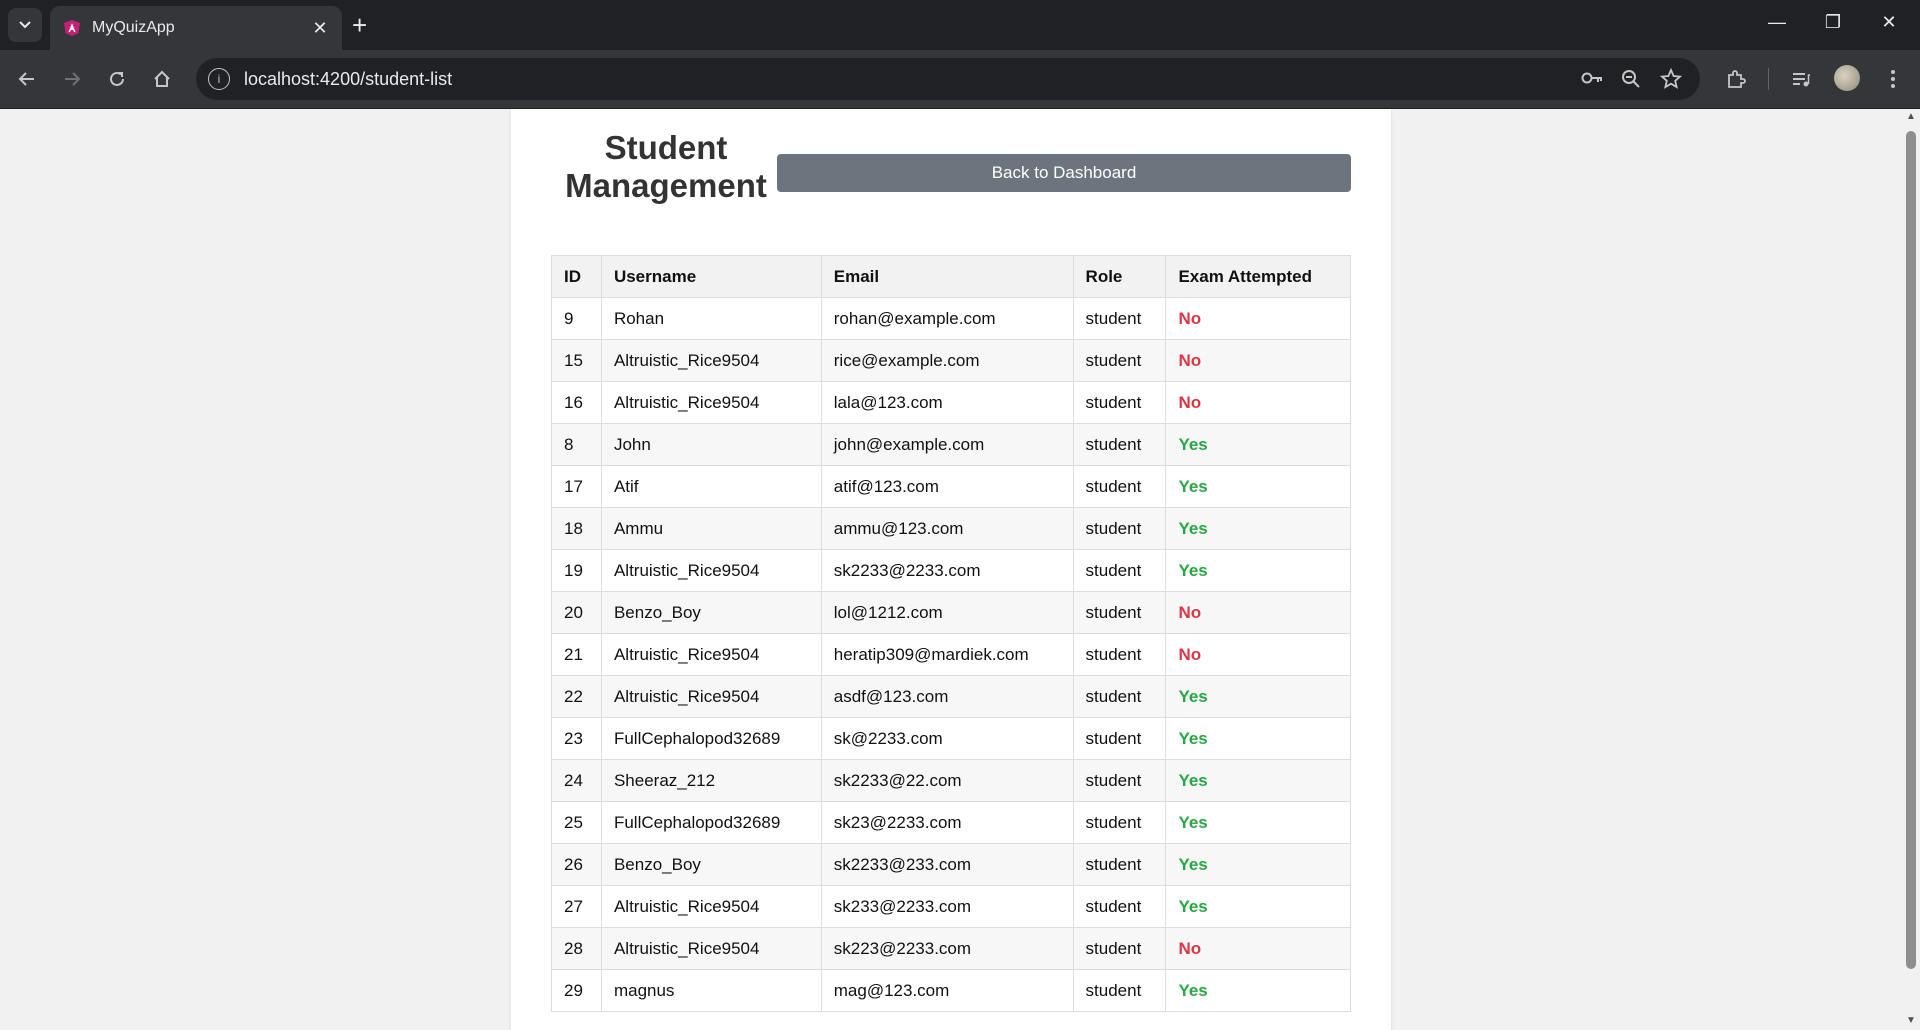 This screenshot has width=1920, height=1030. I want to click on column-header: Email, so click(947, 276).